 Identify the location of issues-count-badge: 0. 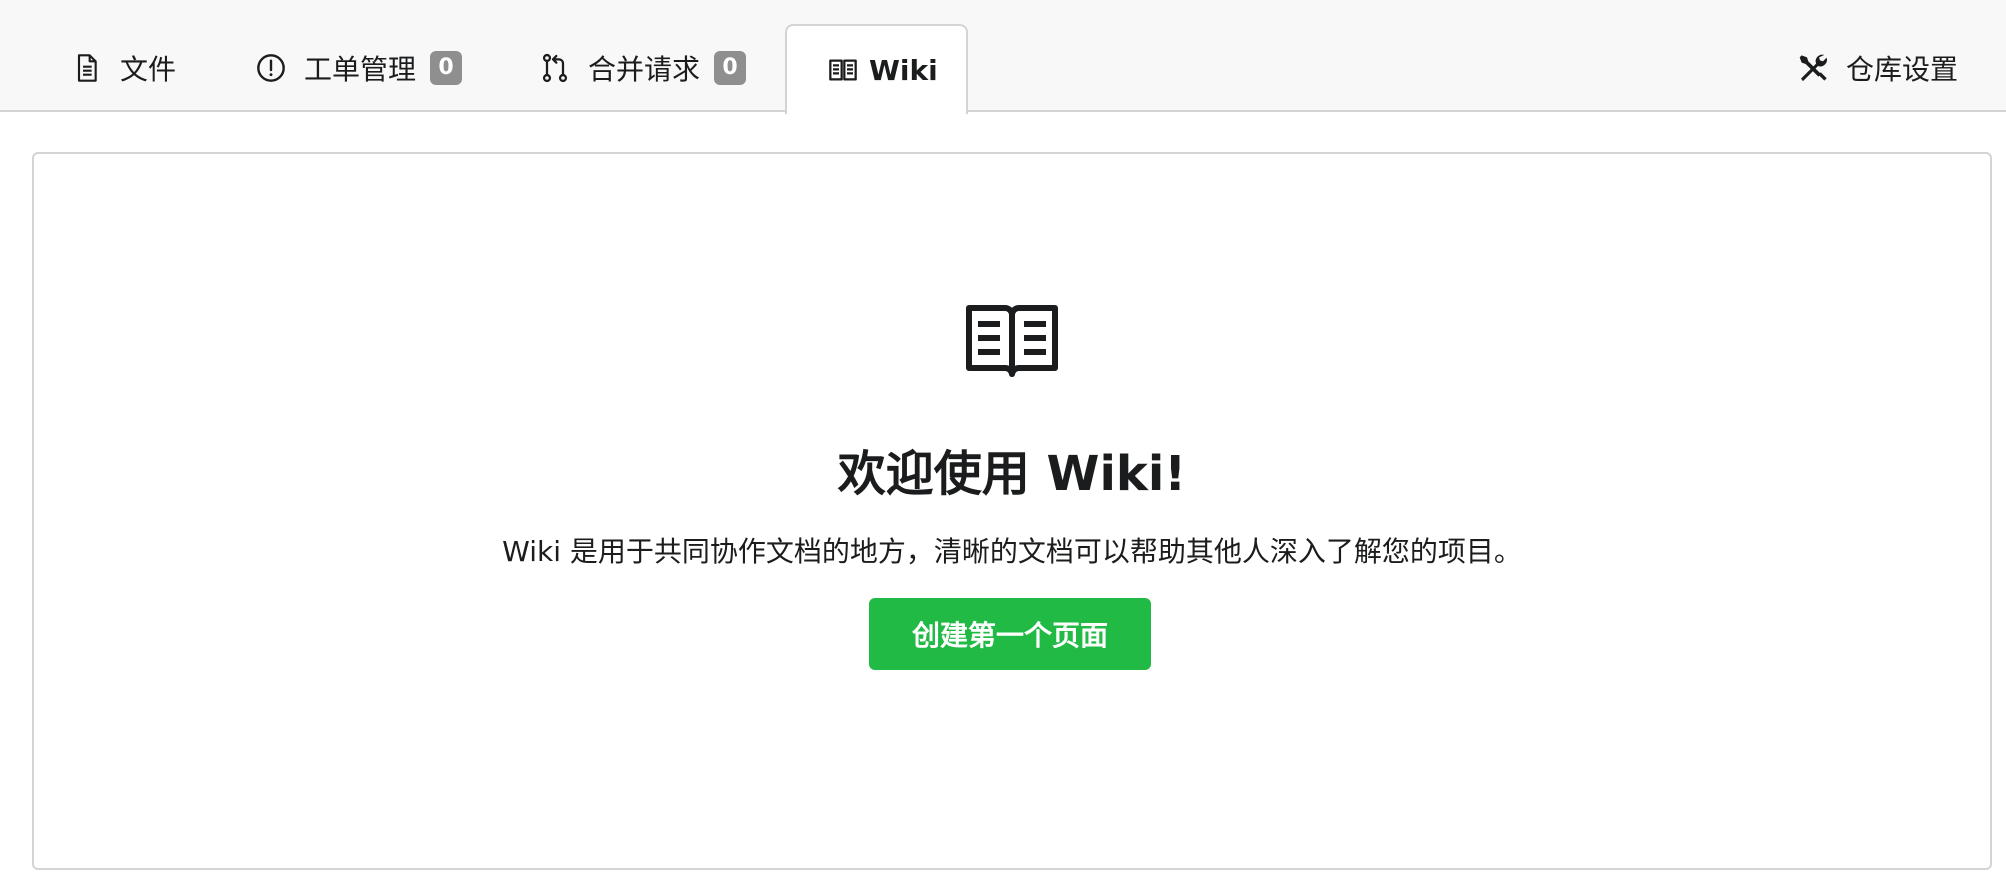
(446, 68).